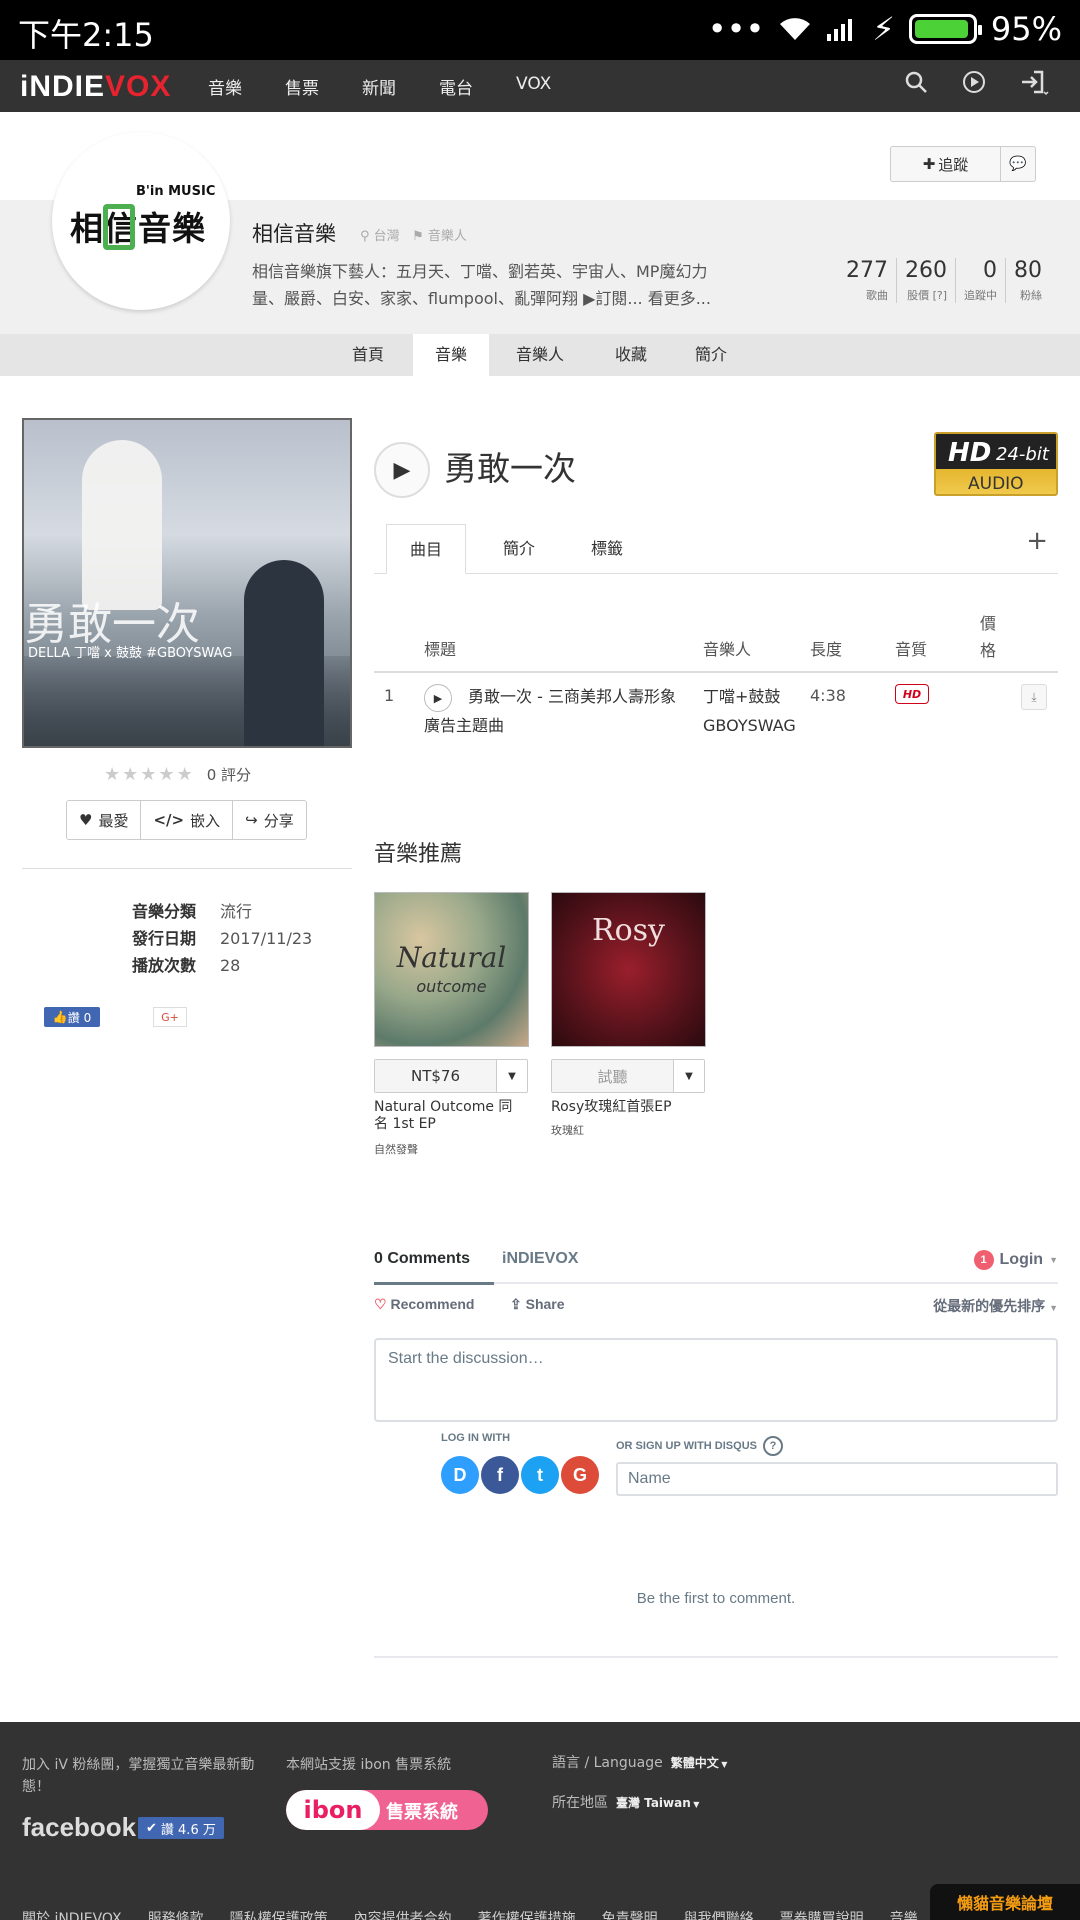 This screenshot has width=1080, height=1920. What do you see at coordinates (95, 87) in the screenshot?
I see `indievox-logo: iNDIEVOX` at bounding box center [95, 87].